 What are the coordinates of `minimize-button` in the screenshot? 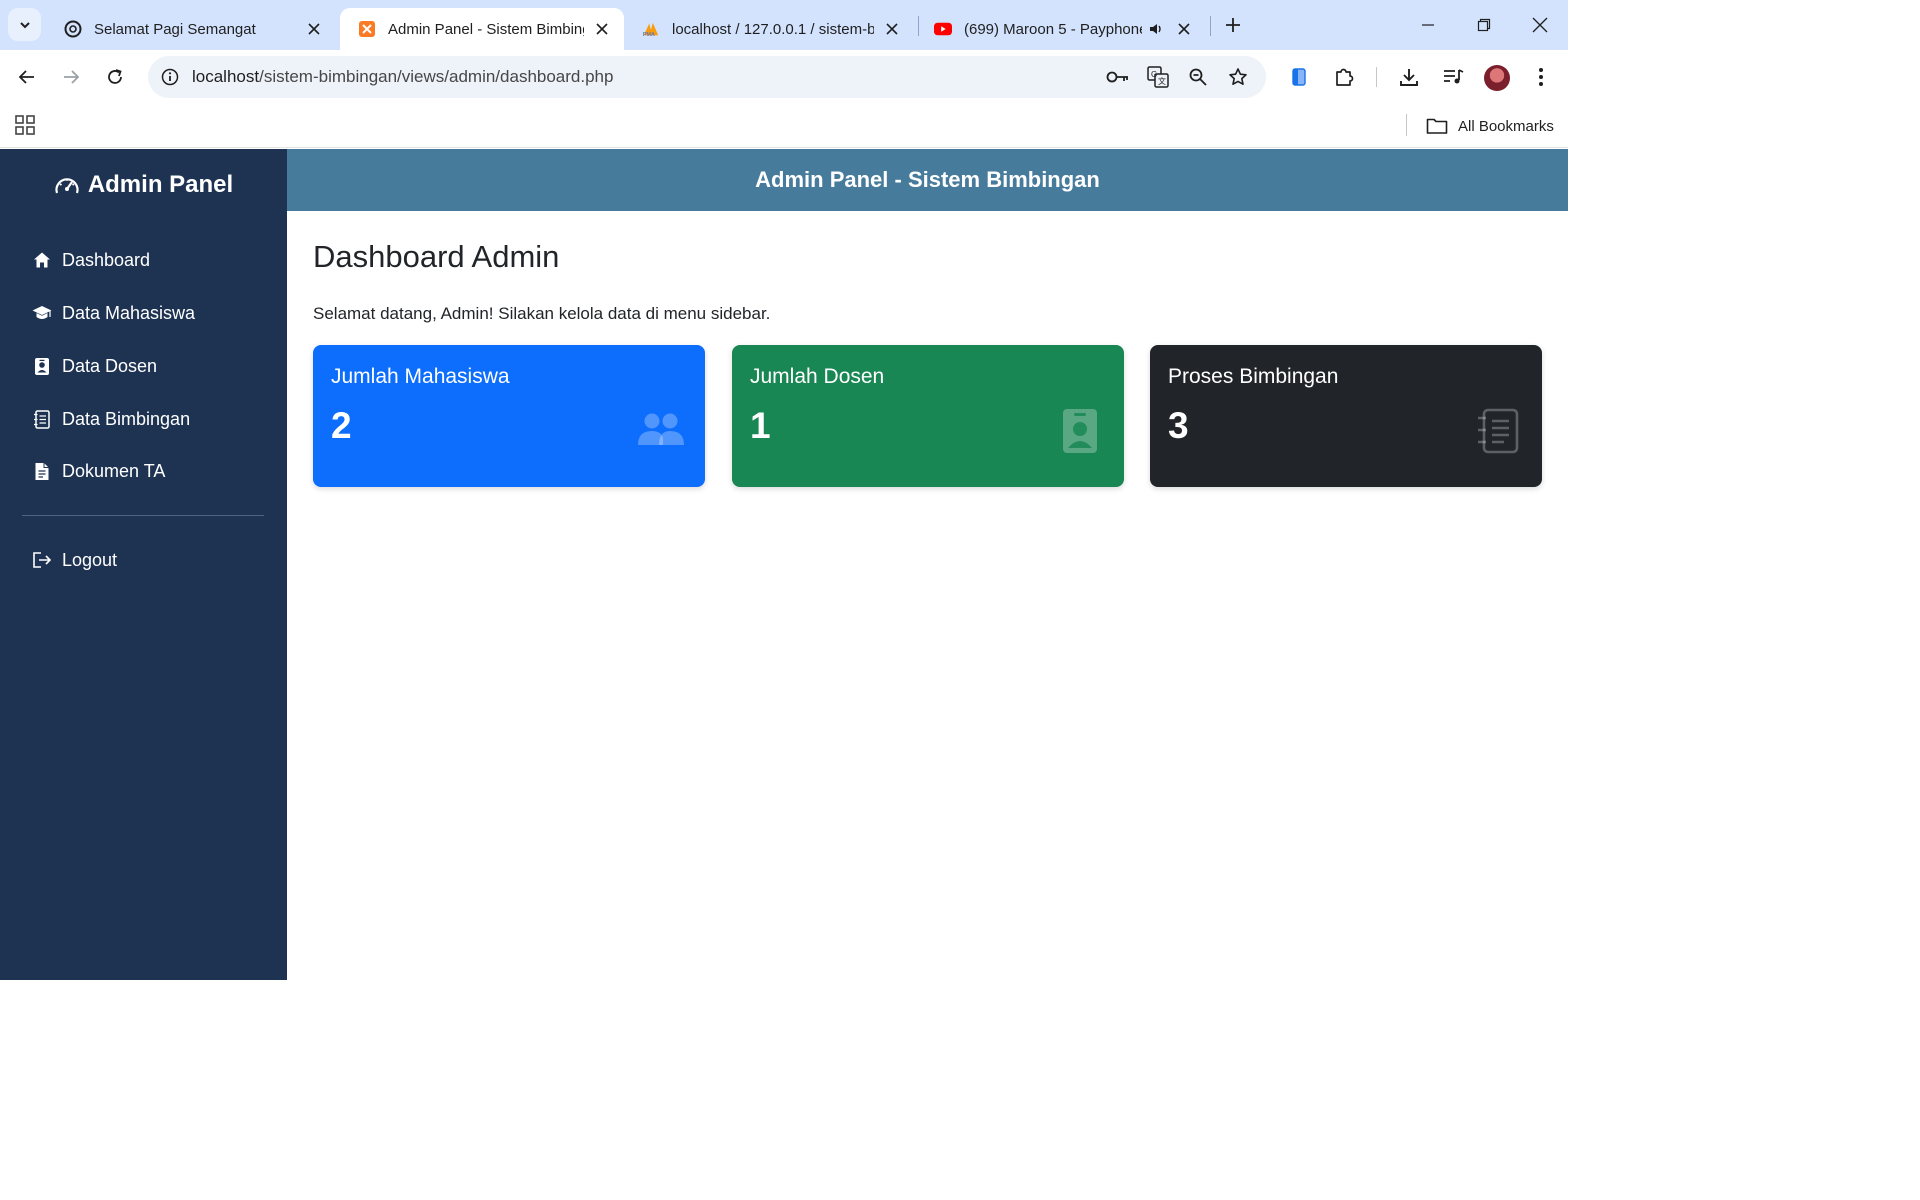 It's located at (1428, 25).